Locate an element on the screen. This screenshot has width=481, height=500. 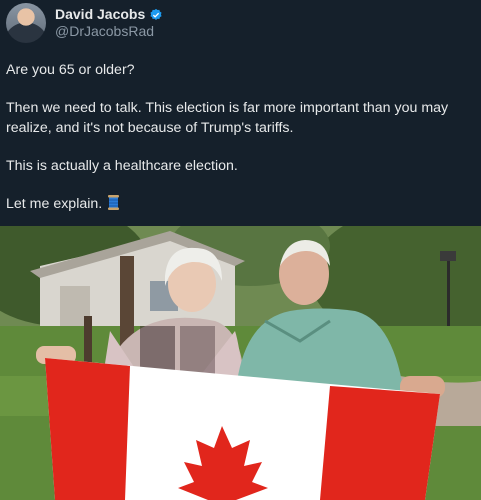
spool-of-thread-icon is located at coordinates (114, 202).